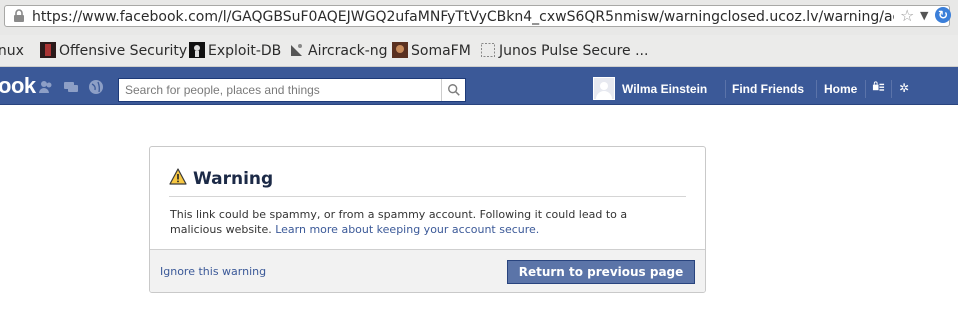  What do you see at coordinates (601, 272) in the screenshot?
I see `return-button: Return to previous page` at bounding box center [601, 272].